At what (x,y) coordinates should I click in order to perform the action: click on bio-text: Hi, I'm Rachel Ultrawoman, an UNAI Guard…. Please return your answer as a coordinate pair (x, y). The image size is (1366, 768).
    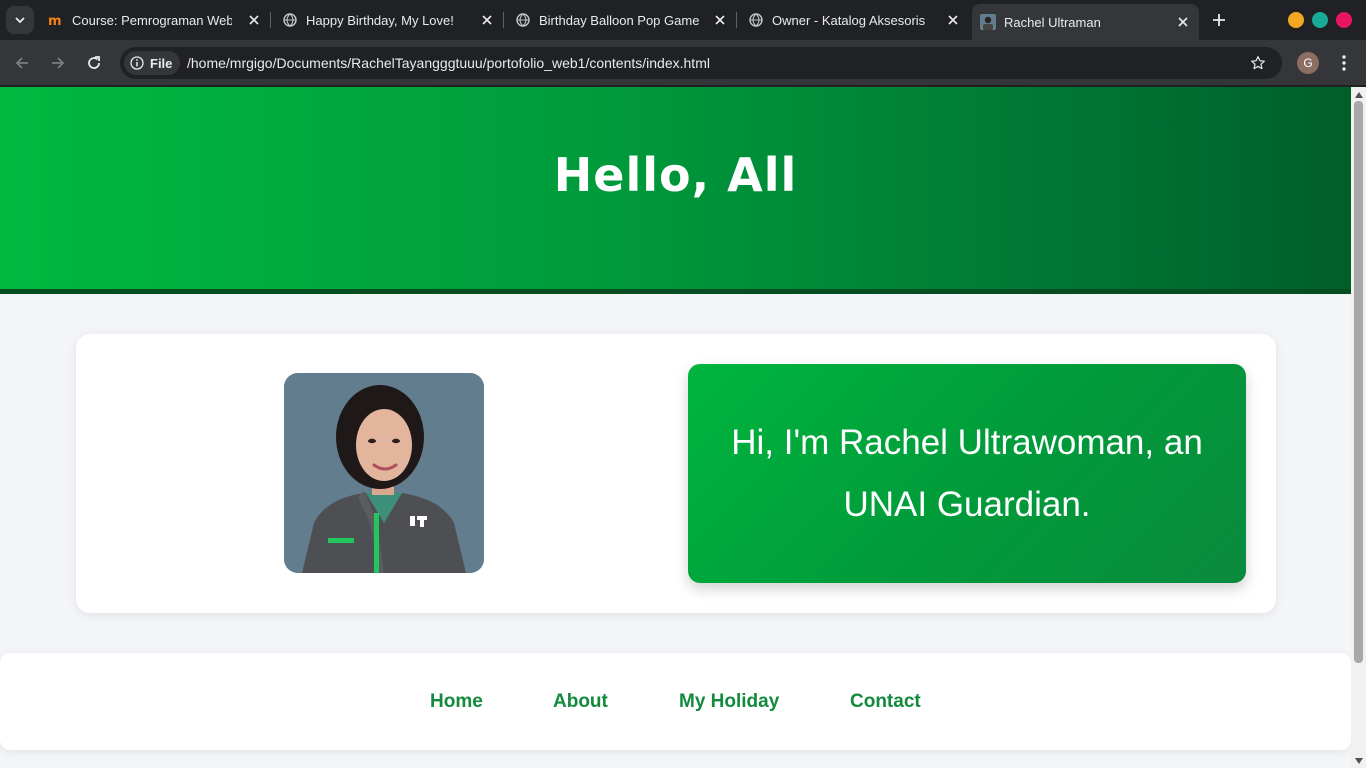
    Looking at the image, I should click on (967, 473).